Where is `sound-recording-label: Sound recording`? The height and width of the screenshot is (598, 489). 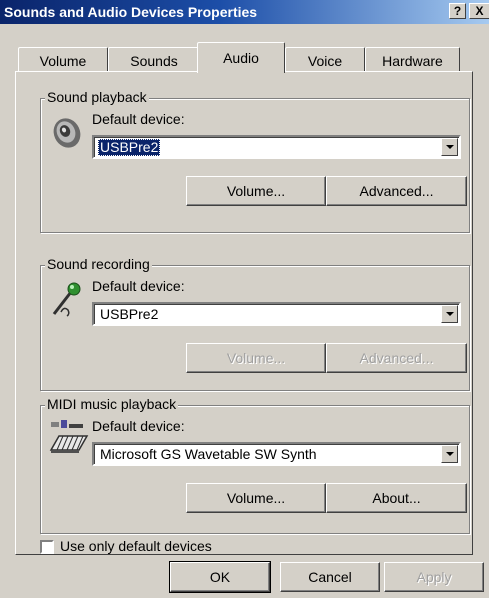
sound-recording-label: Sound recording is located at coordinates (98, 264).